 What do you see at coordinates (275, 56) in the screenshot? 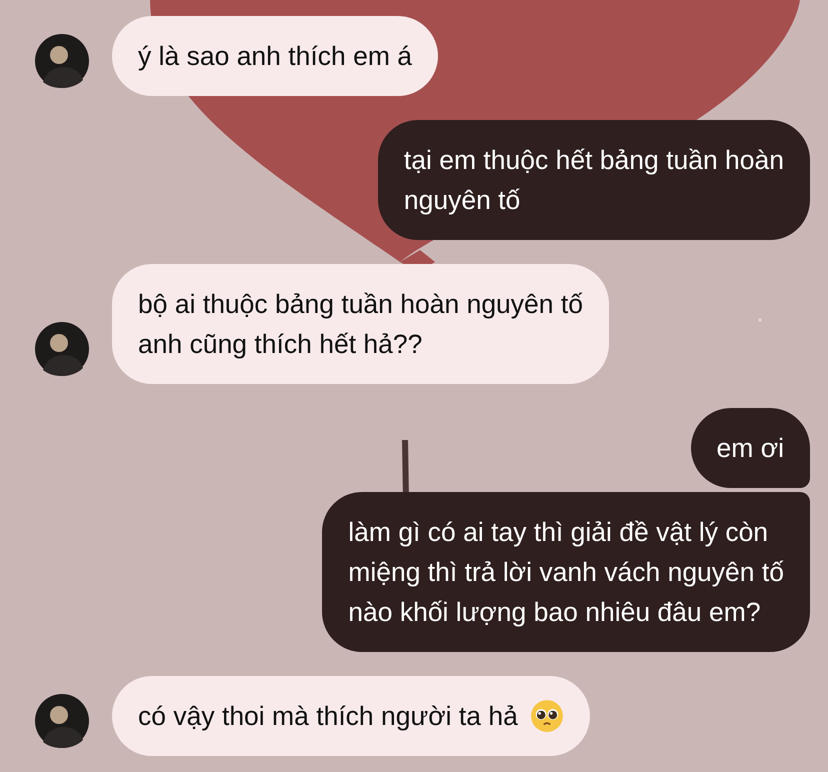
I see `message-text: ý là sao anh thích em á` at bounding box center [275, 56].